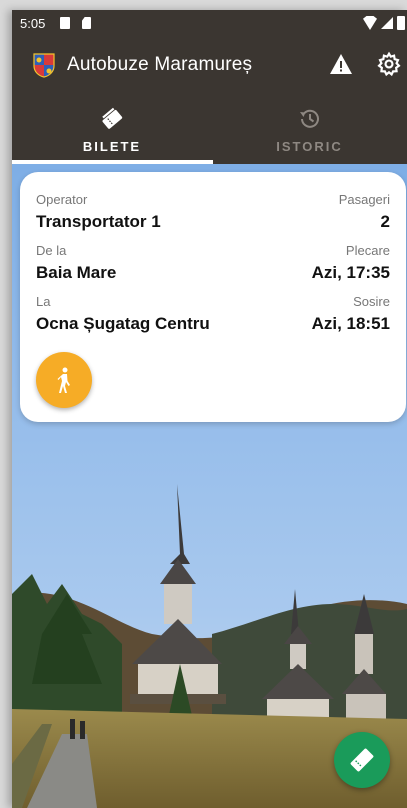  What do you see at coordinates (385, 221) in the screenshot?
I see `passengers-value: 2` at bounding box center [385, 221].